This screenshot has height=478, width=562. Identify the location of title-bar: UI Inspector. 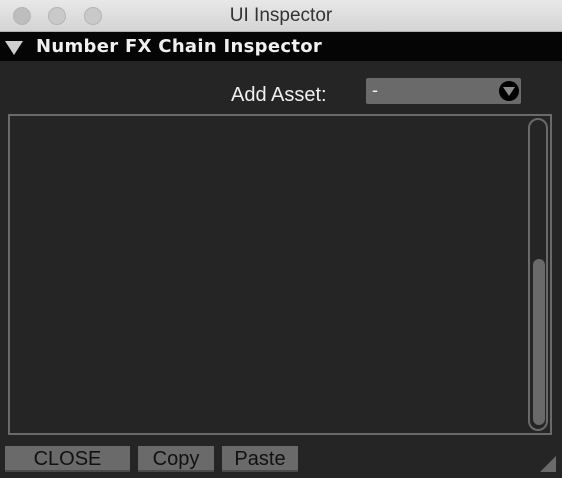
(281, 16).